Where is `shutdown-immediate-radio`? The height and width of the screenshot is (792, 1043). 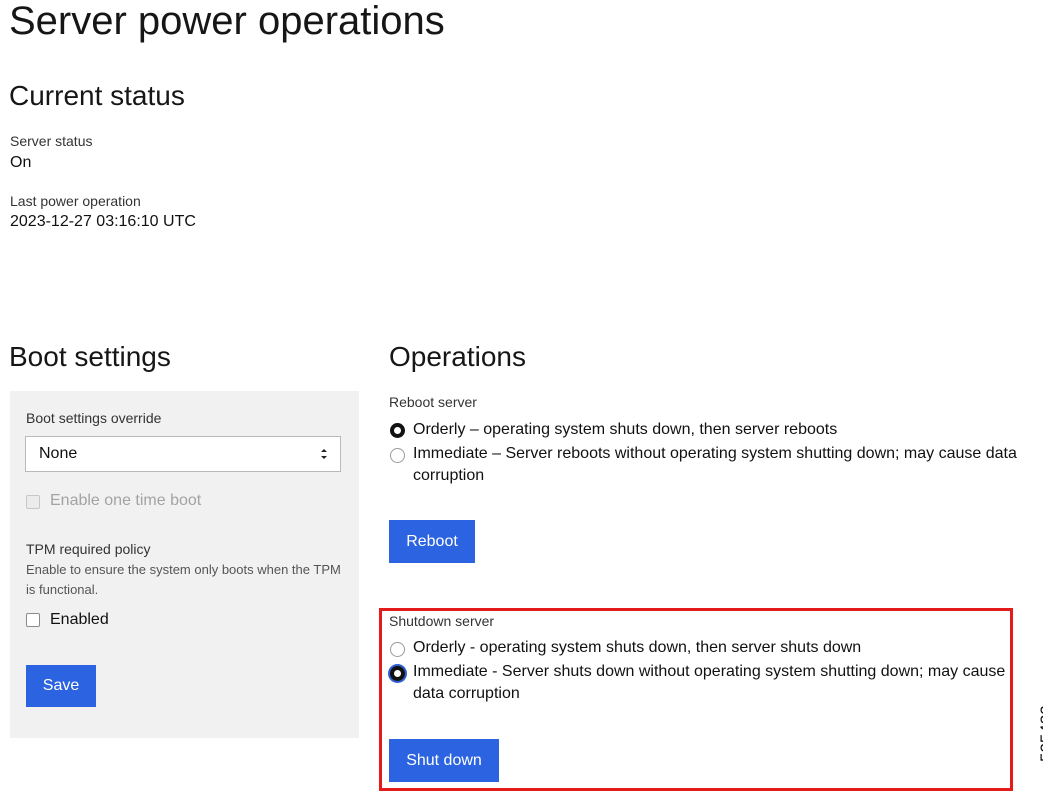 shutdown-immediate-radio is located at coordinates (397, 673).